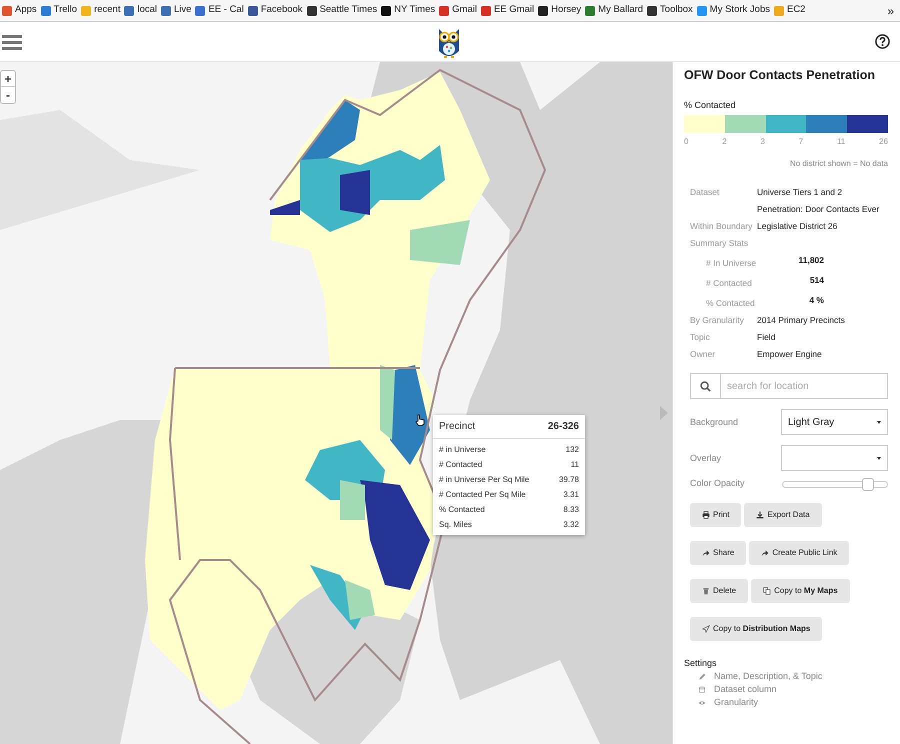  Describe the element at coordinates (457, 427) in the screenshot. I see `tooltip-title: Precinct` at that location.